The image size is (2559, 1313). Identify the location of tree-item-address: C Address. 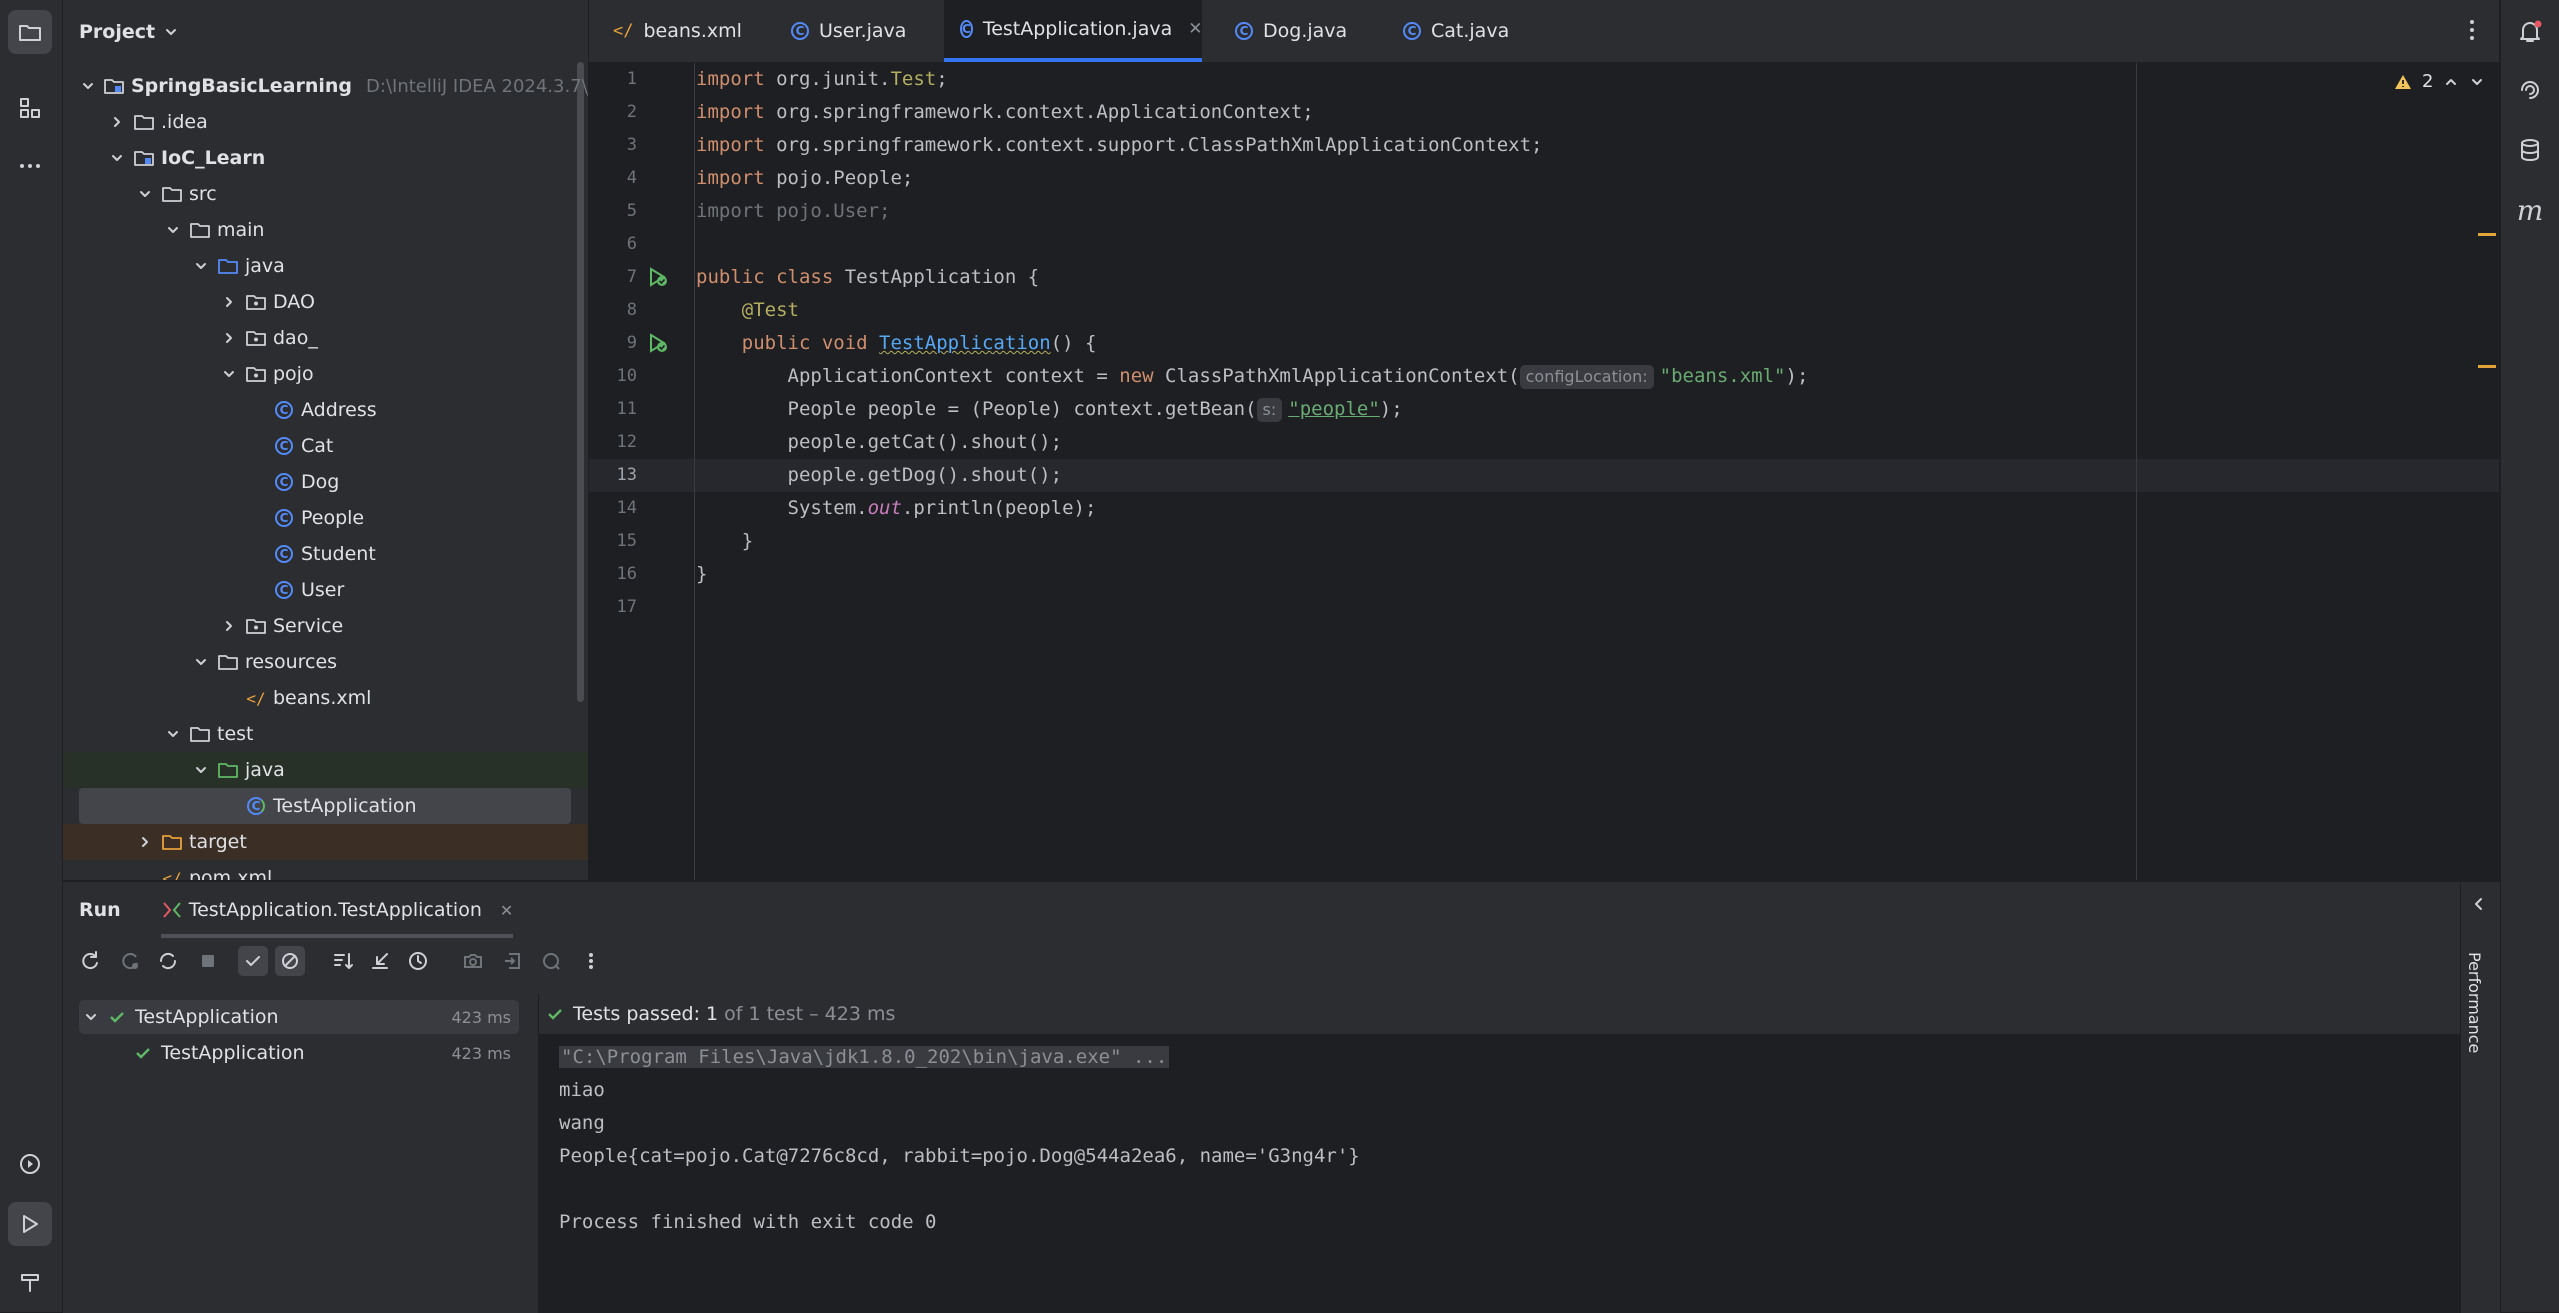
(325, 410).